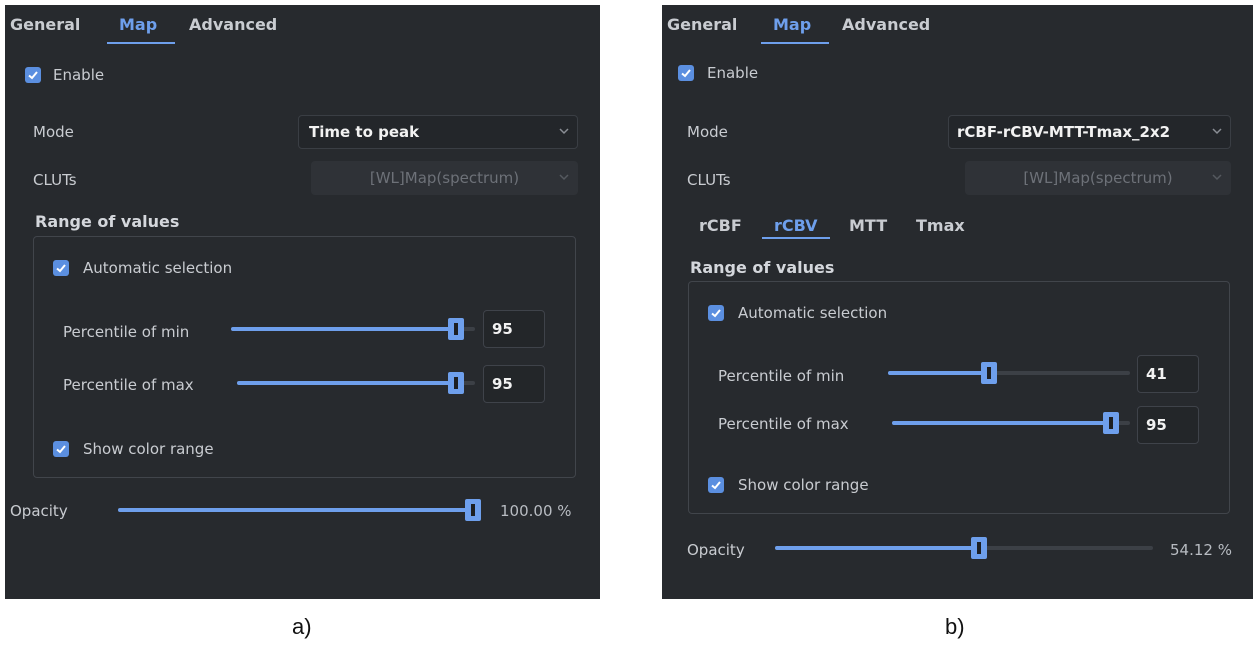  I want to click on mode-select: Time to peak, so click(438, 132).